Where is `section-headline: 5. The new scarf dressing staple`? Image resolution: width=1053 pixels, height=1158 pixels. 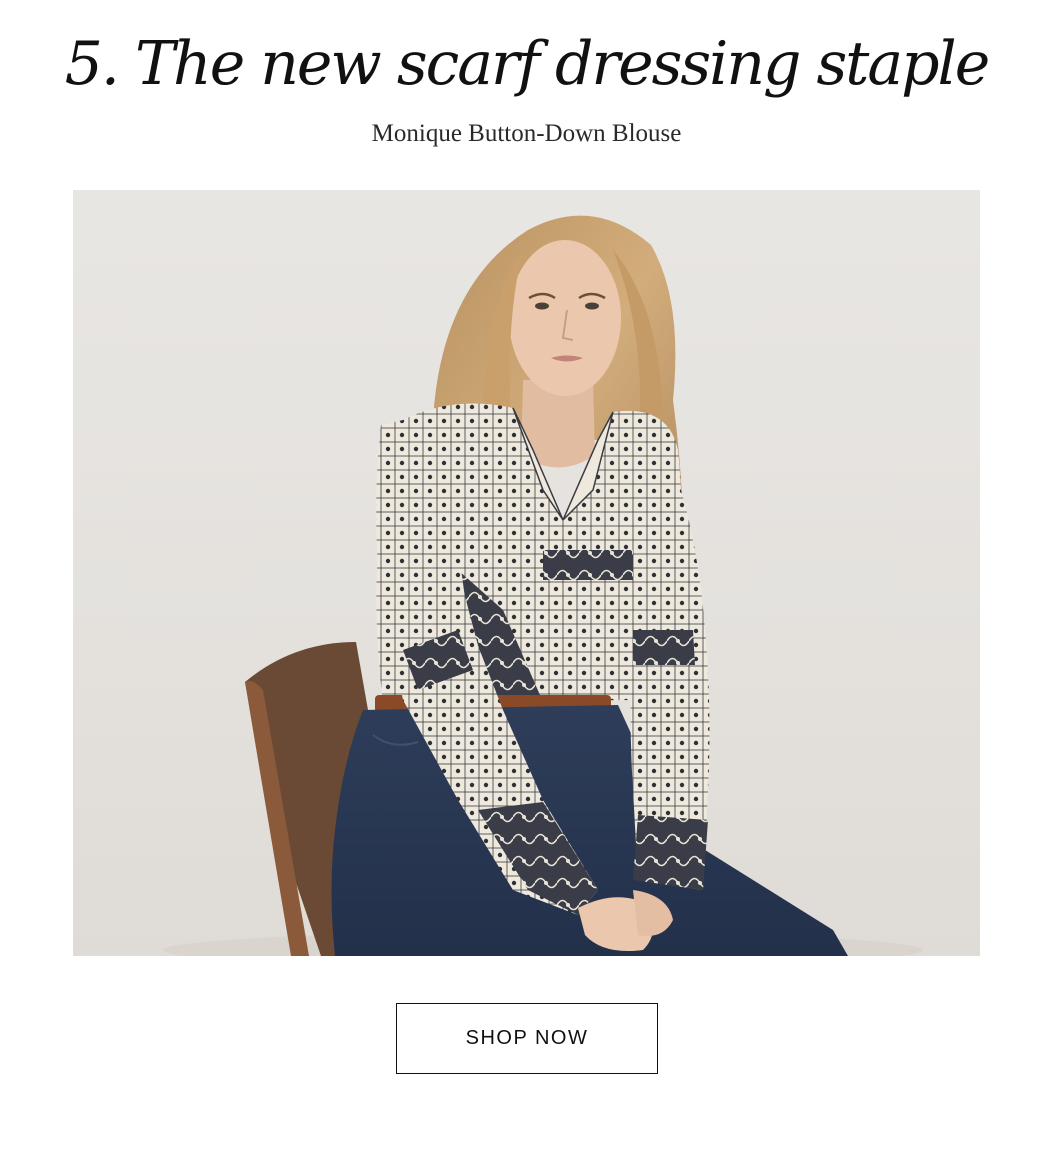 section-headline: 5. The new scarf dressing staple is located at coordinates (527, 64).